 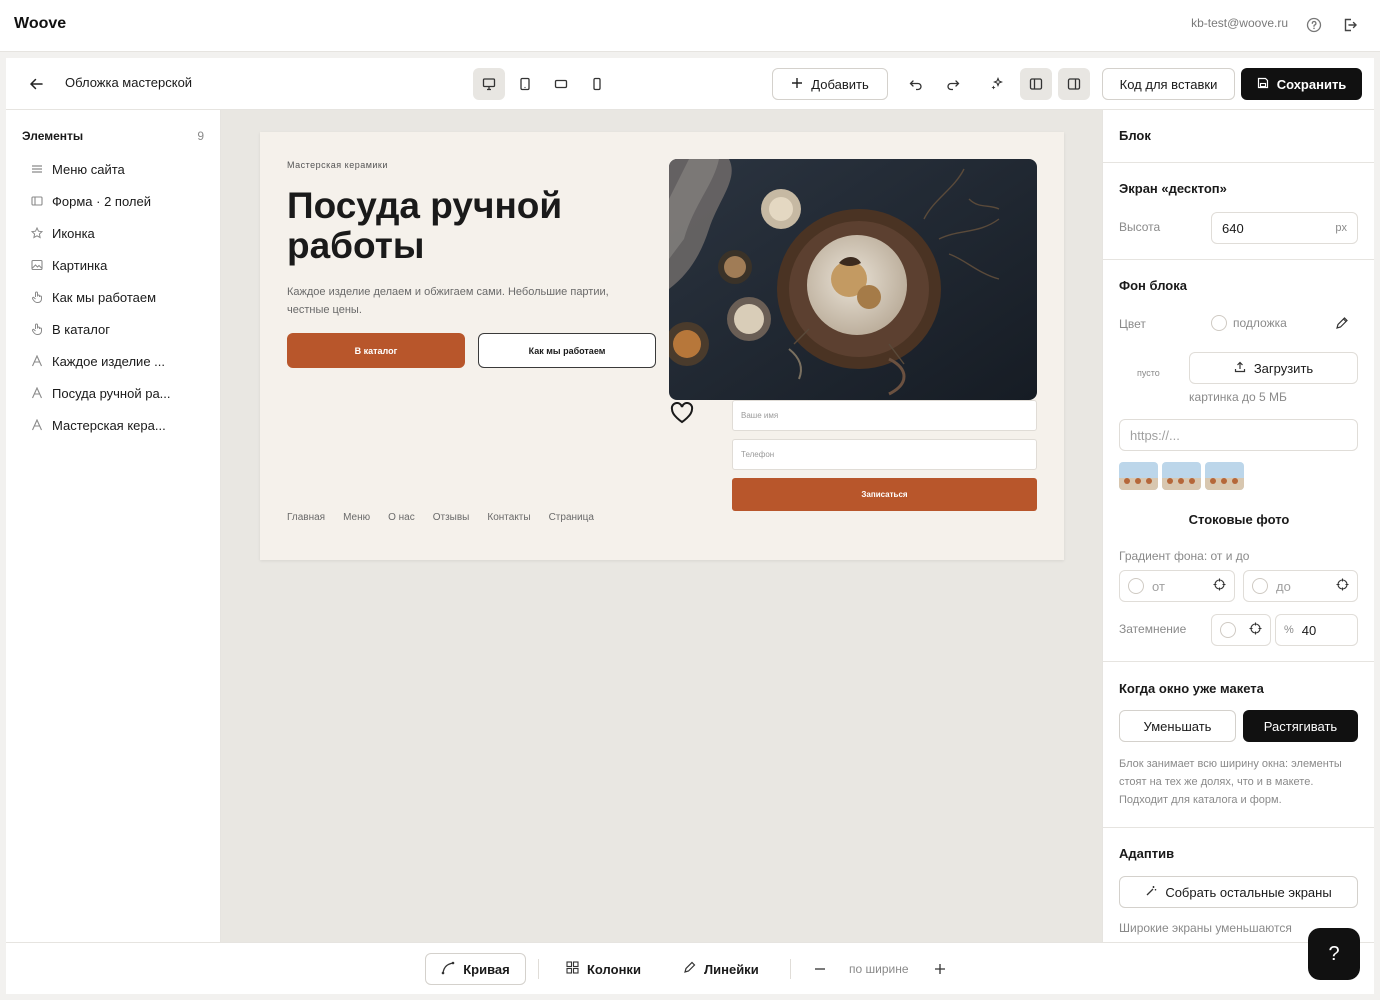 I want to click on tablet-icon, so click(x=525, y=84).